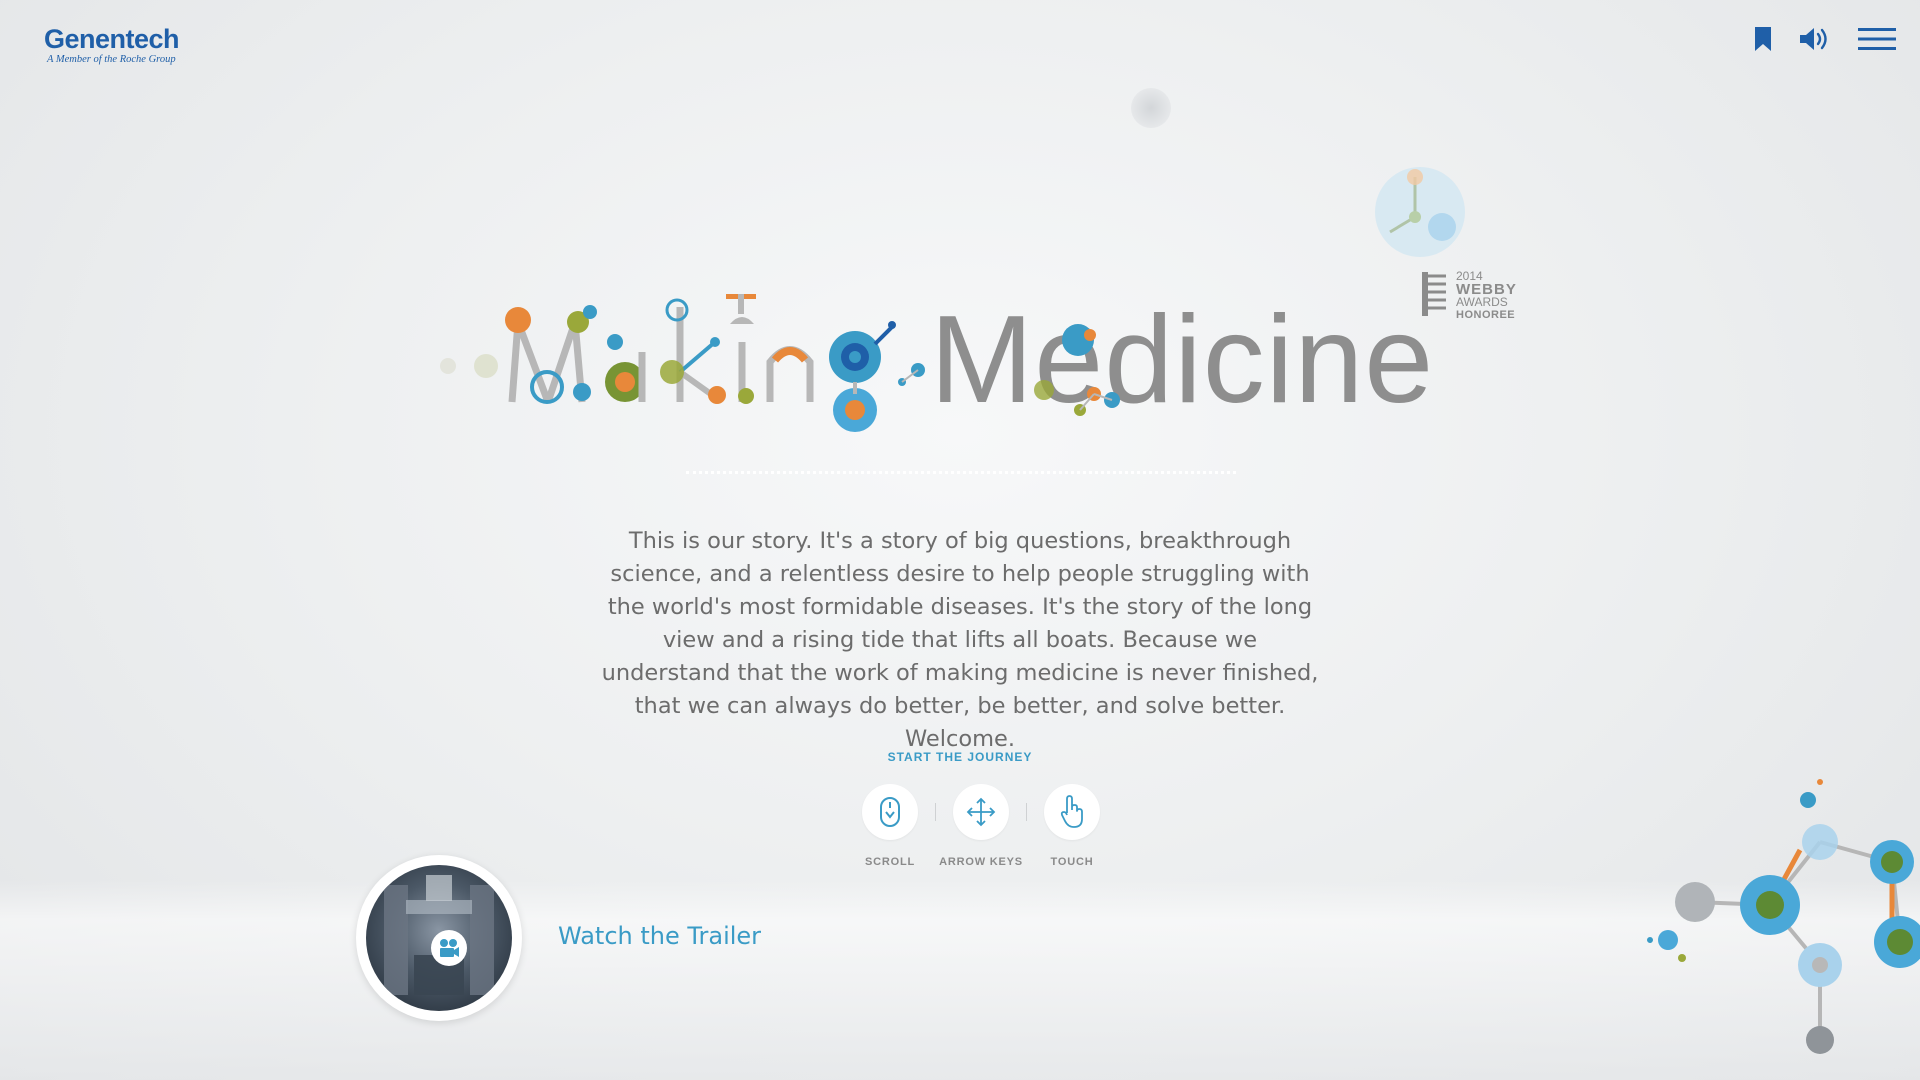 The image size is (1920, 1080). Describe the element at coordinates (1420, 212) in the screenshot. I see `floating-molecule-icon` at that location.